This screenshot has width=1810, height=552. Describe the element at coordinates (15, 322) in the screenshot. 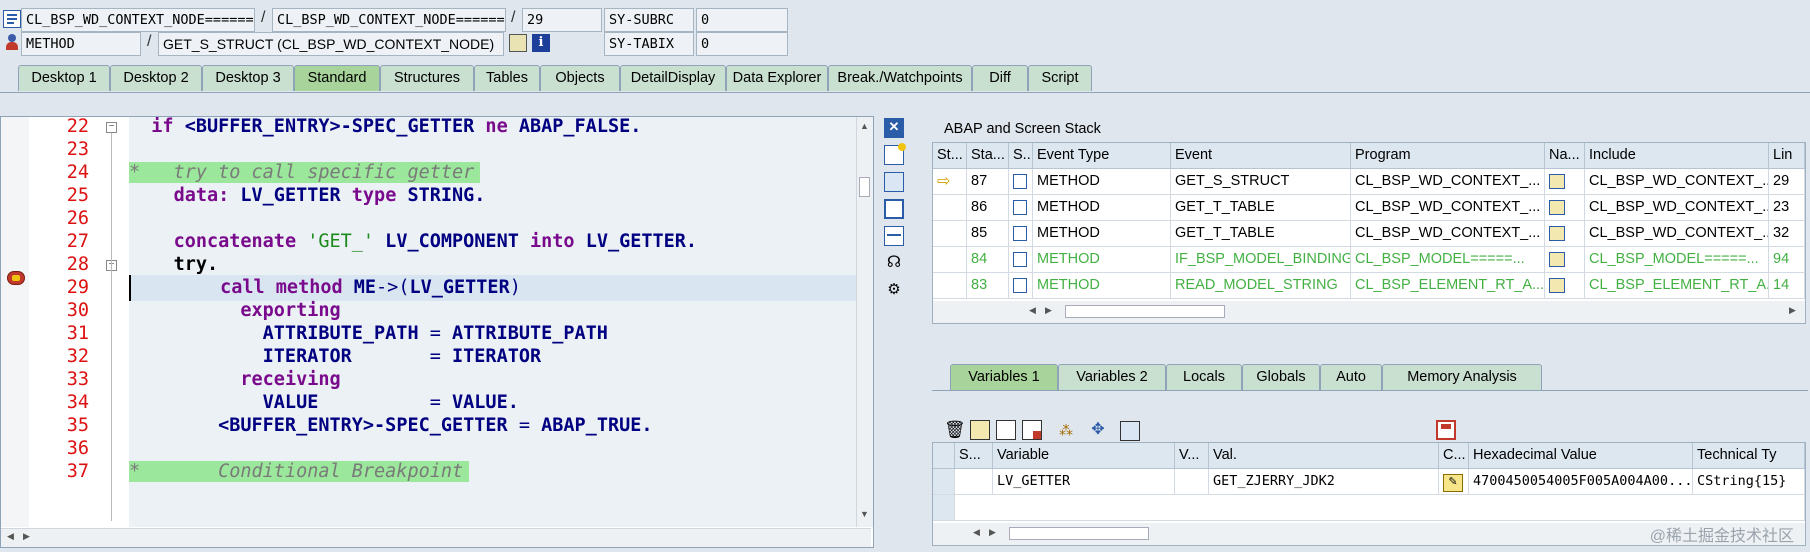

I see `breakpoint-gutter` at that location.